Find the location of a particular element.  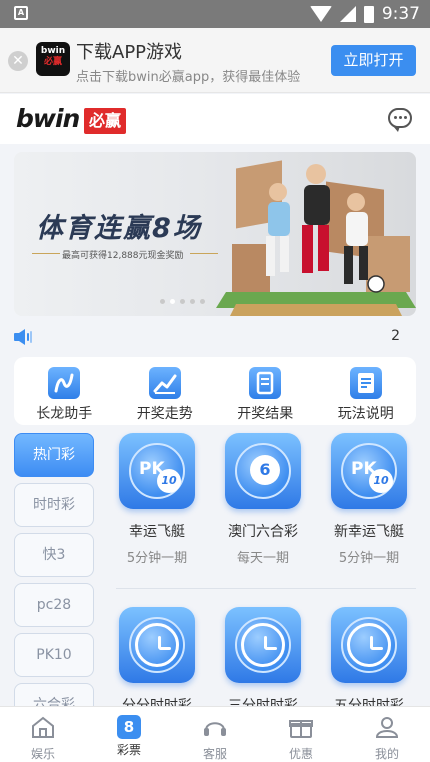

wifi-icon is located at coordinates (320, 14).